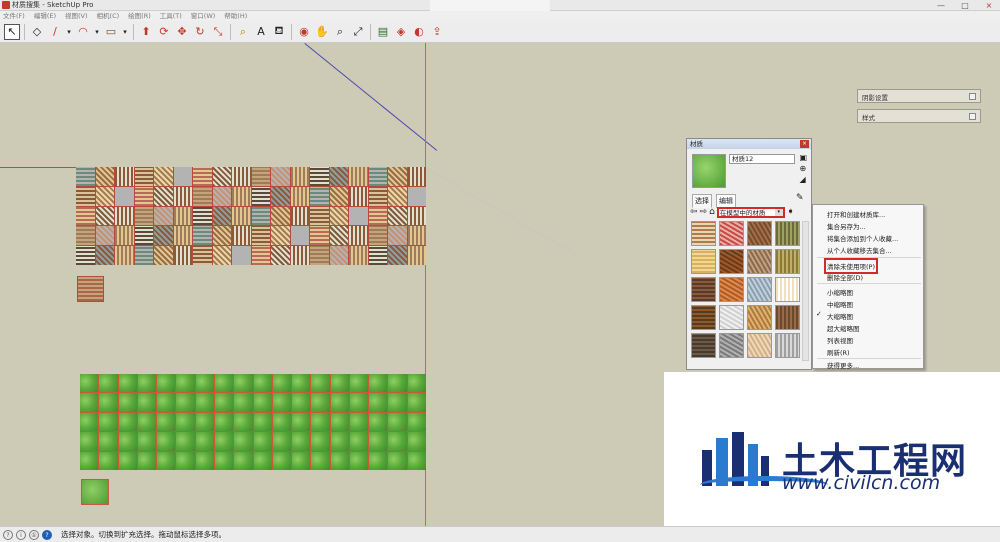  Describe the element at coordinates (803, 179) in the screenshot. I see `default-material-icon: ◢` at that location.